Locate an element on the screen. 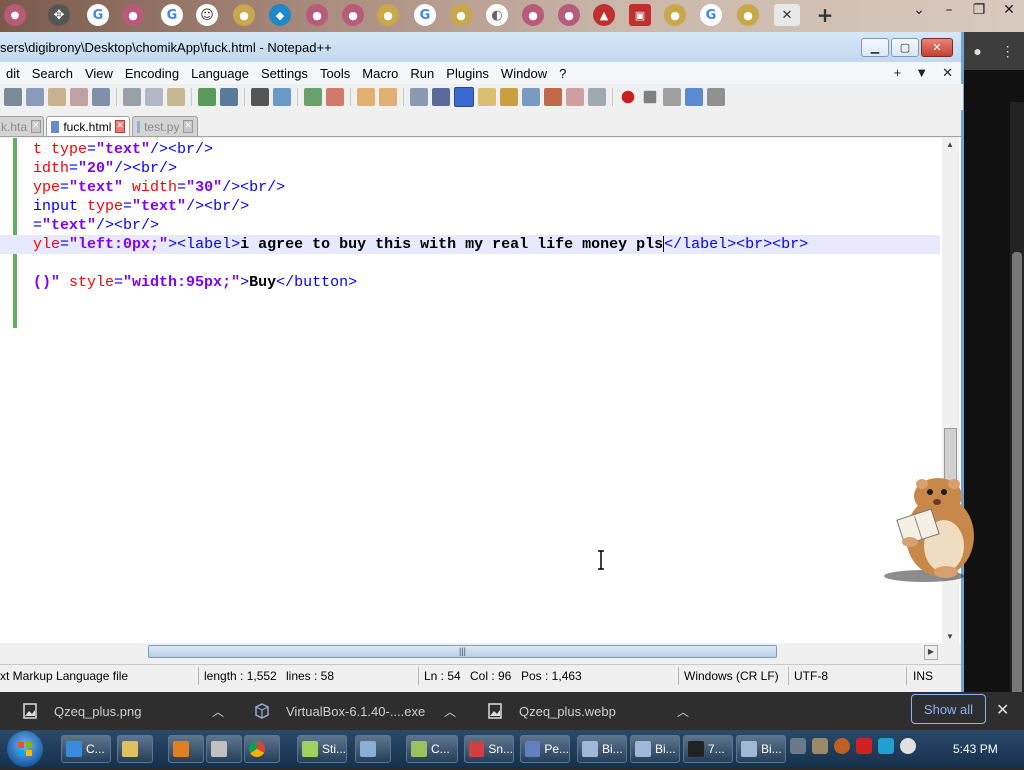 The width and height of the screenshot is (1024, 770). volume-icon is located at coordinates (908, 746).